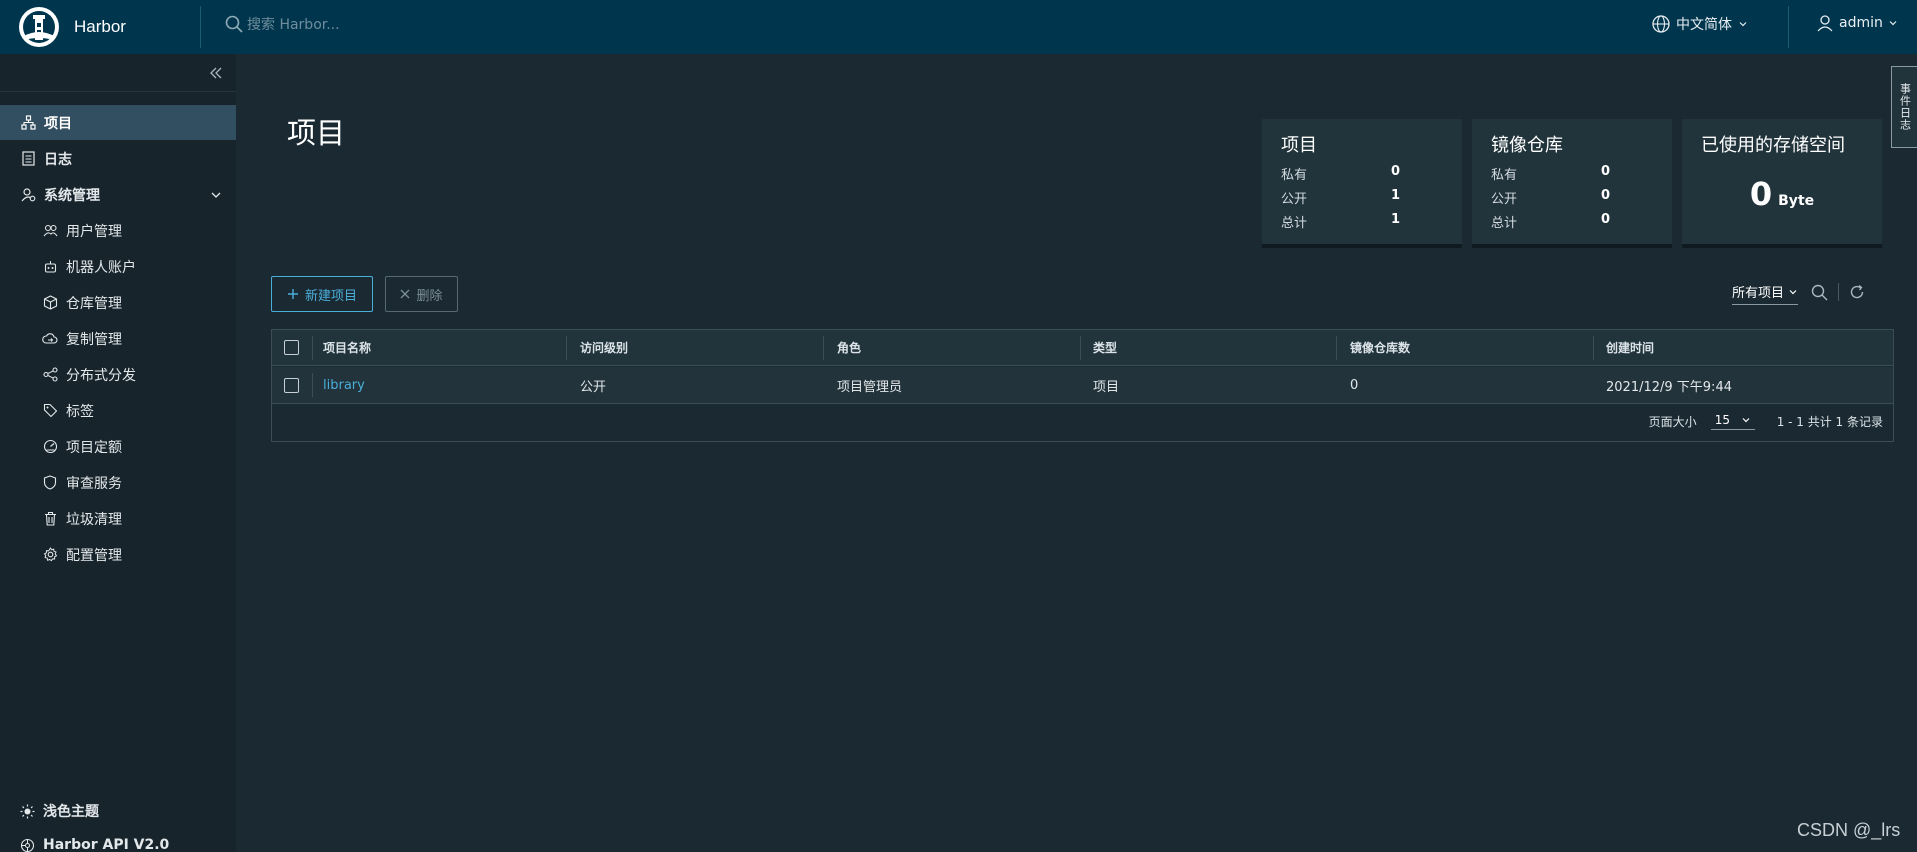 The image size is (1917, 852). Describe the element at coordinates (39, 27) in the screenshot. I see `harbor-logo-icon` at that location.